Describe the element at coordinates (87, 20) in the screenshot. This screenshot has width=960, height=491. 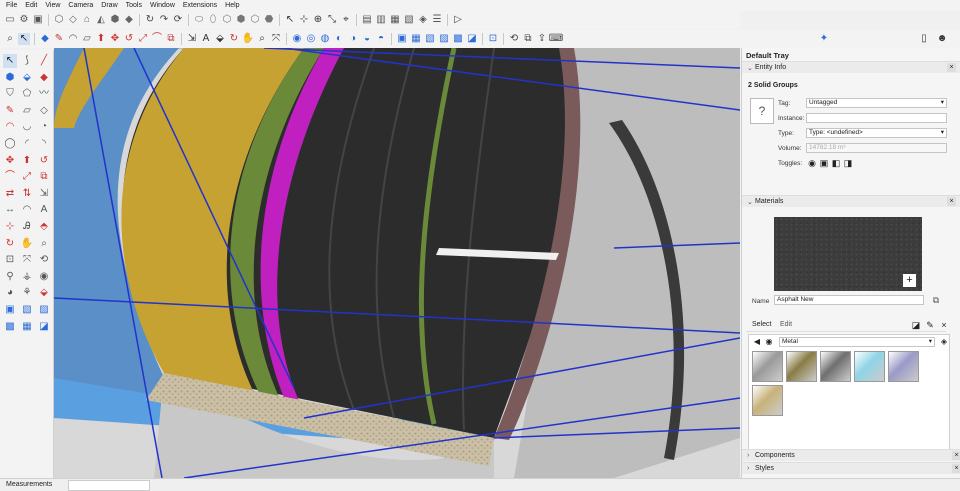
I see `view-front-icon: ⌂` at that location.